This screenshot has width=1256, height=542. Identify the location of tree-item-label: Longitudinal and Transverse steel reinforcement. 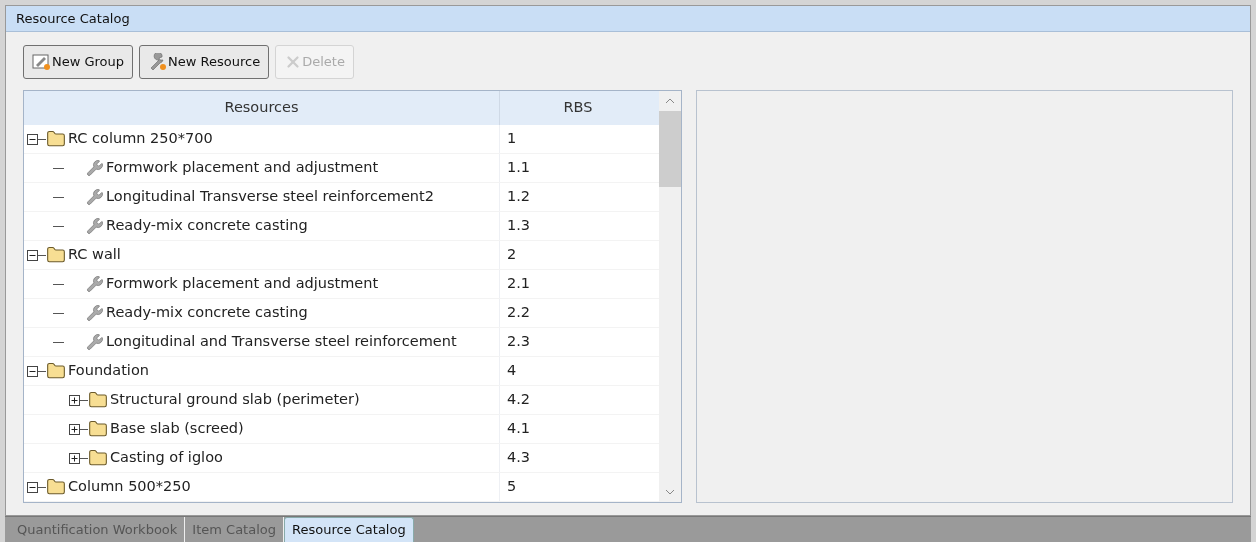
(281, 342).